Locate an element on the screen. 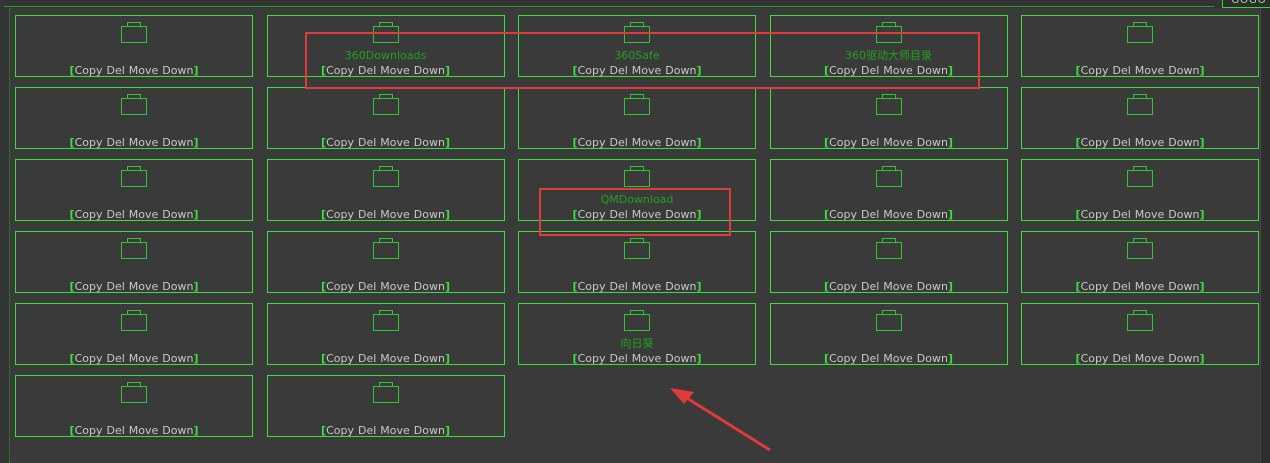  folder-tile: 360Downloads [Copy Del Move Down] is located at coordinates (385, 46).